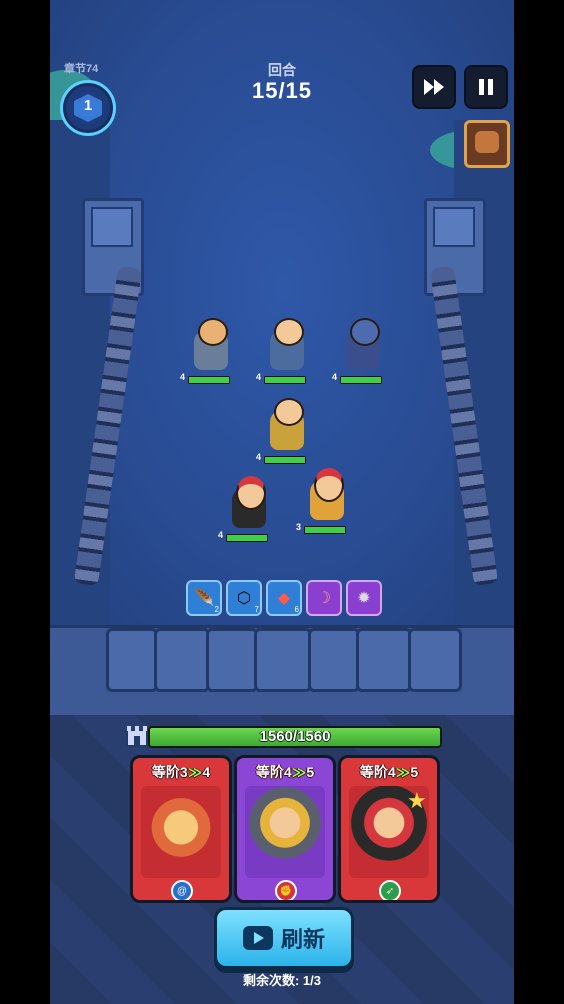 Image resolution: width=564 pixels, height=1004 pixels. I want to click on unit-red-hair-fighter: 4, so click(247, 512).